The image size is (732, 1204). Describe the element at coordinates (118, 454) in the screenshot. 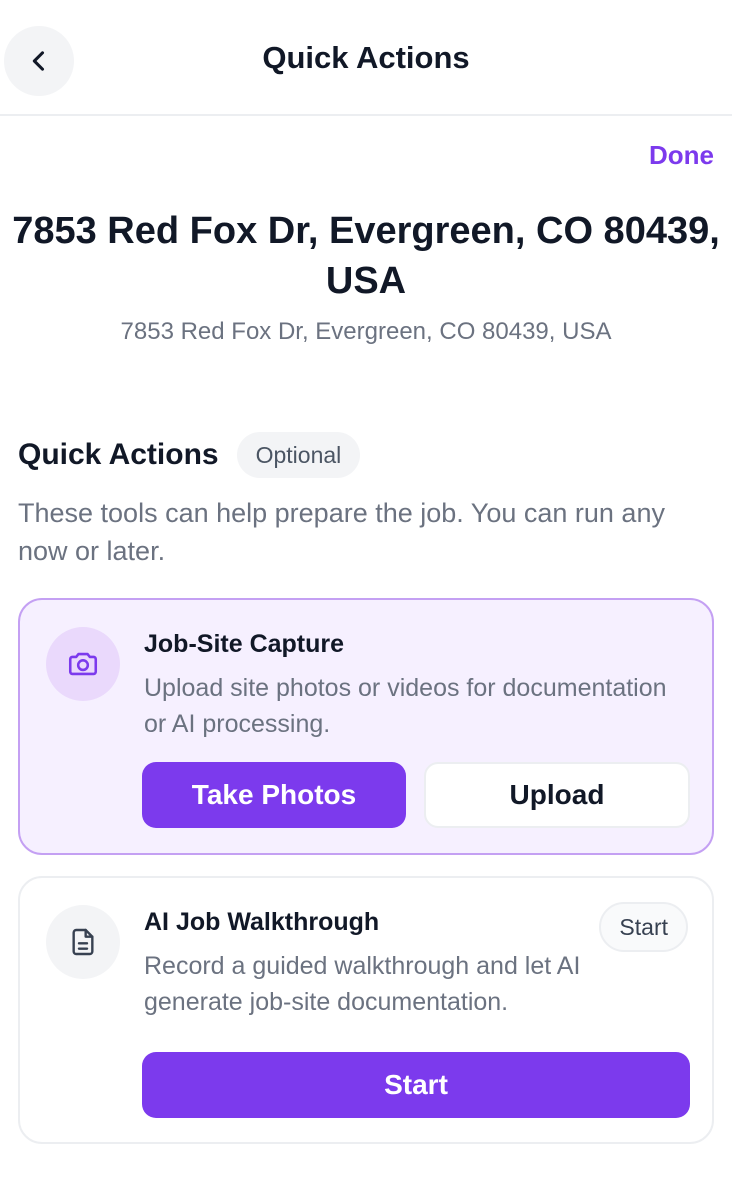

I see `section-title: Quick Actions` at that location.